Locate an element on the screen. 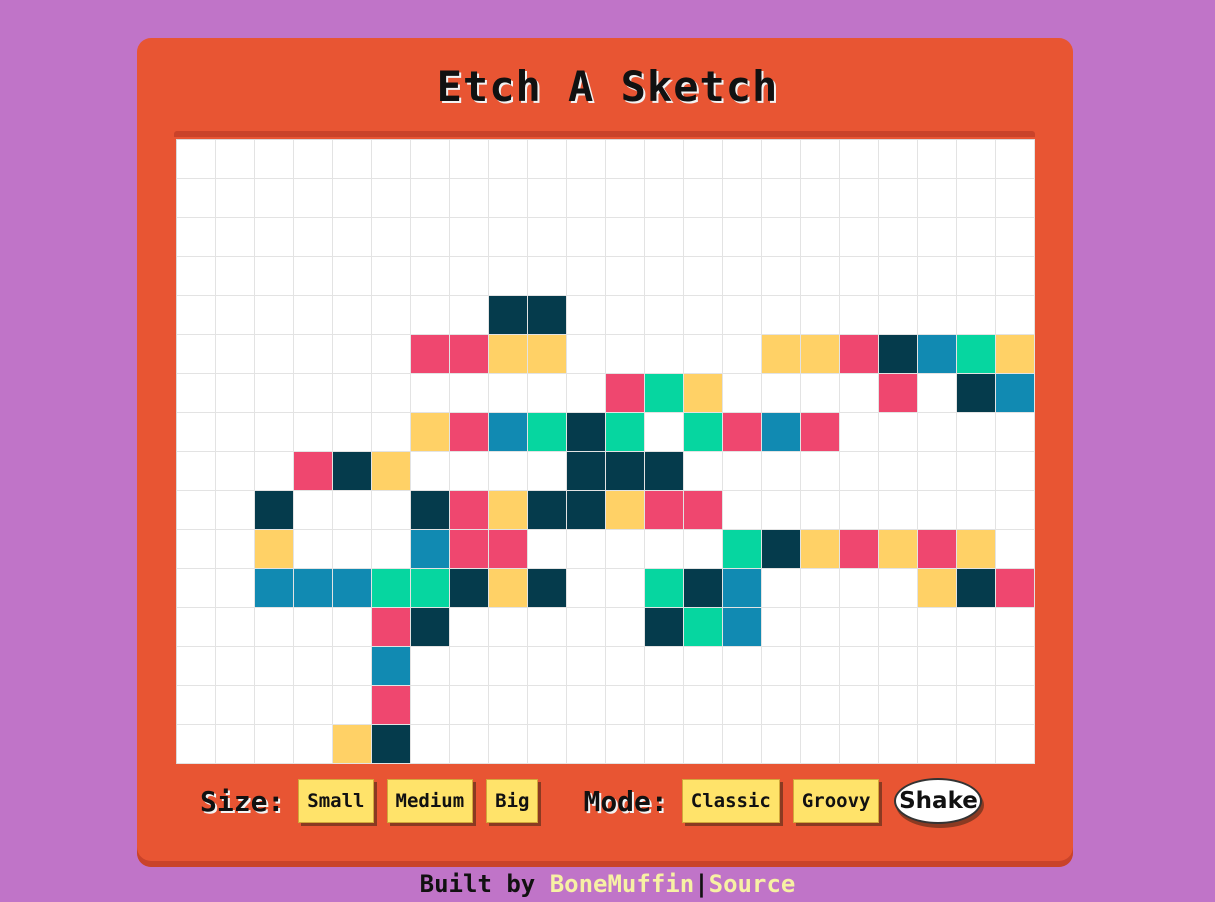 Image resolution: width=1215 pixels, height=902 pixels. size-medium-button: Medium is located at coordinates (430, 801).